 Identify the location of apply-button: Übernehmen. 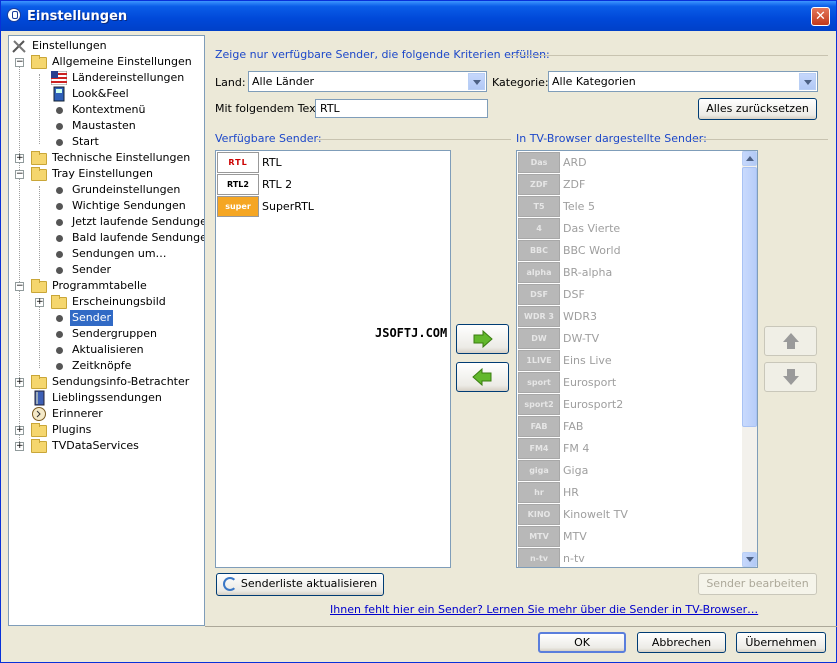
(781, 642).